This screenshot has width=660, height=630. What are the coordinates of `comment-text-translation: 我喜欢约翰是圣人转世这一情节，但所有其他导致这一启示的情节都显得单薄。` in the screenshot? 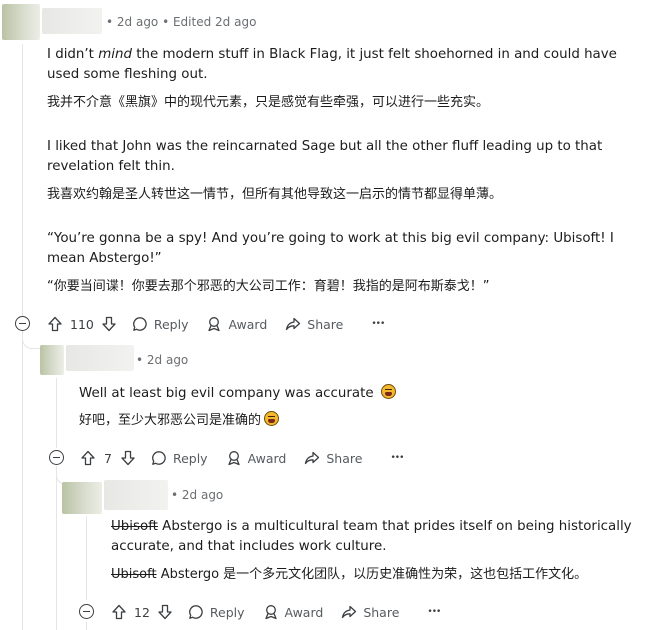 It's located at (275, 194).